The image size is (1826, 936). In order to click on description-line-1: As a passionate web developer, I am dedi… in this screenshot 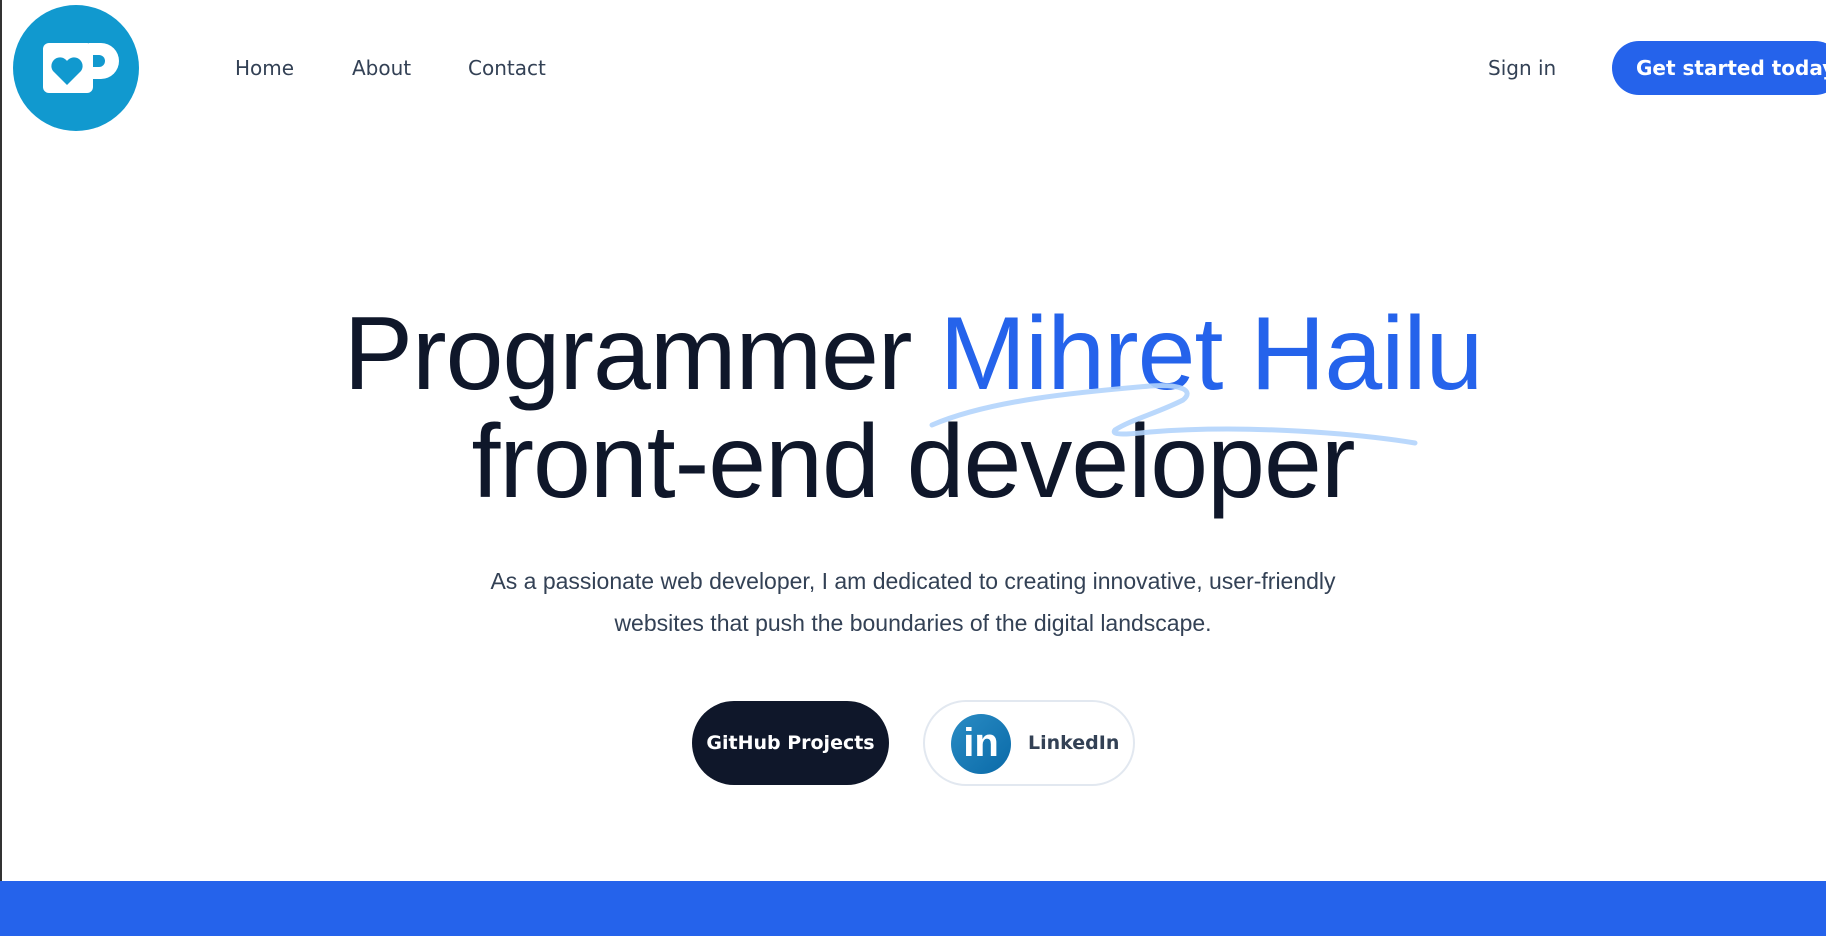, I will do `click(913, 581)`.